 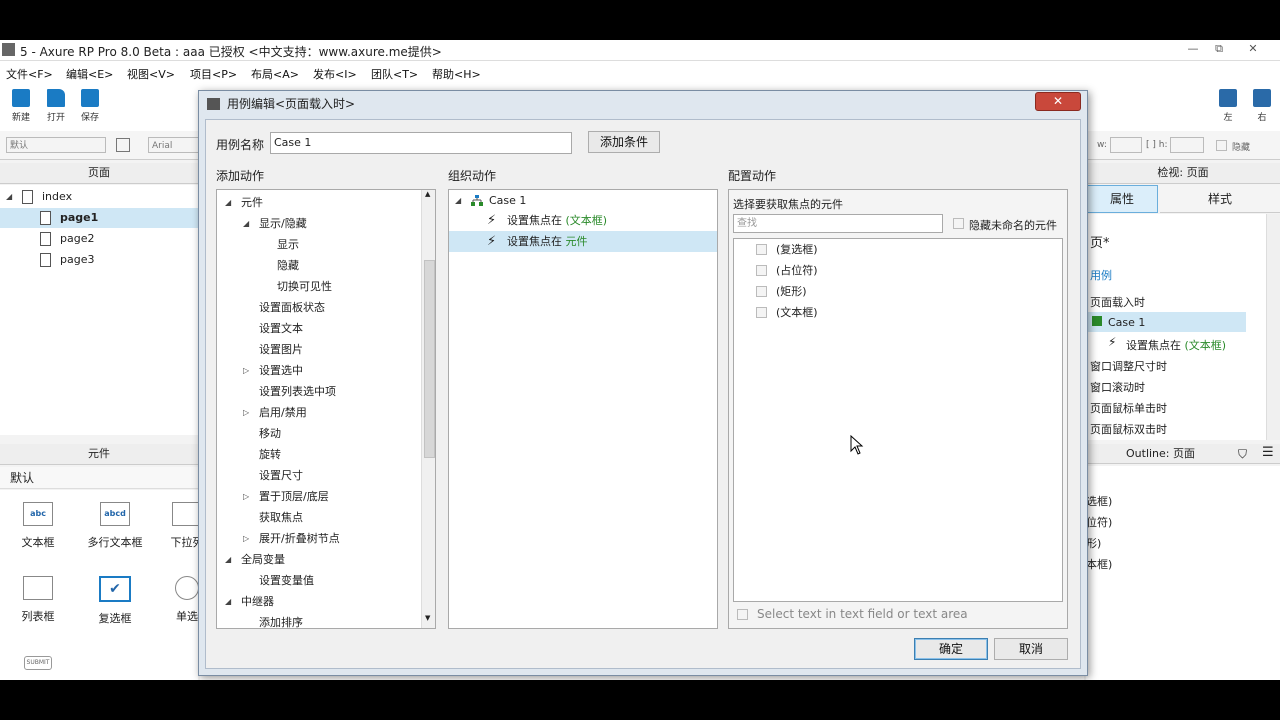 I want to click on select-text-checkbox, so click(x=742, y=614).